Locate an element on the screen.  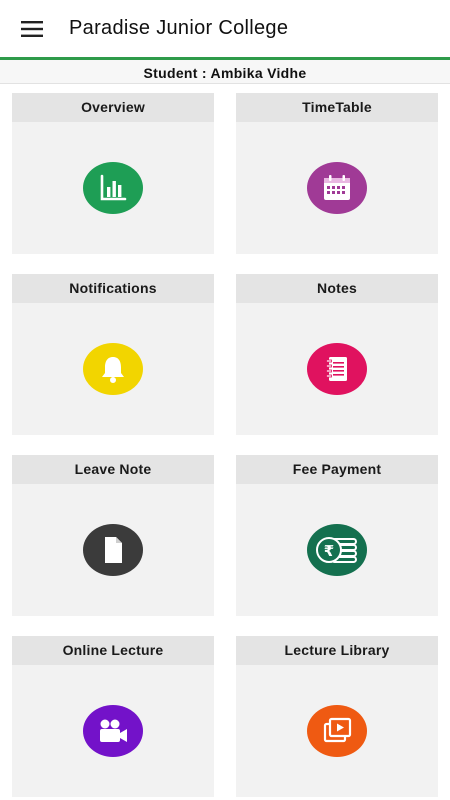
student-name-label: Student : Ambika Vidhe is located at coordinates (225, 73).